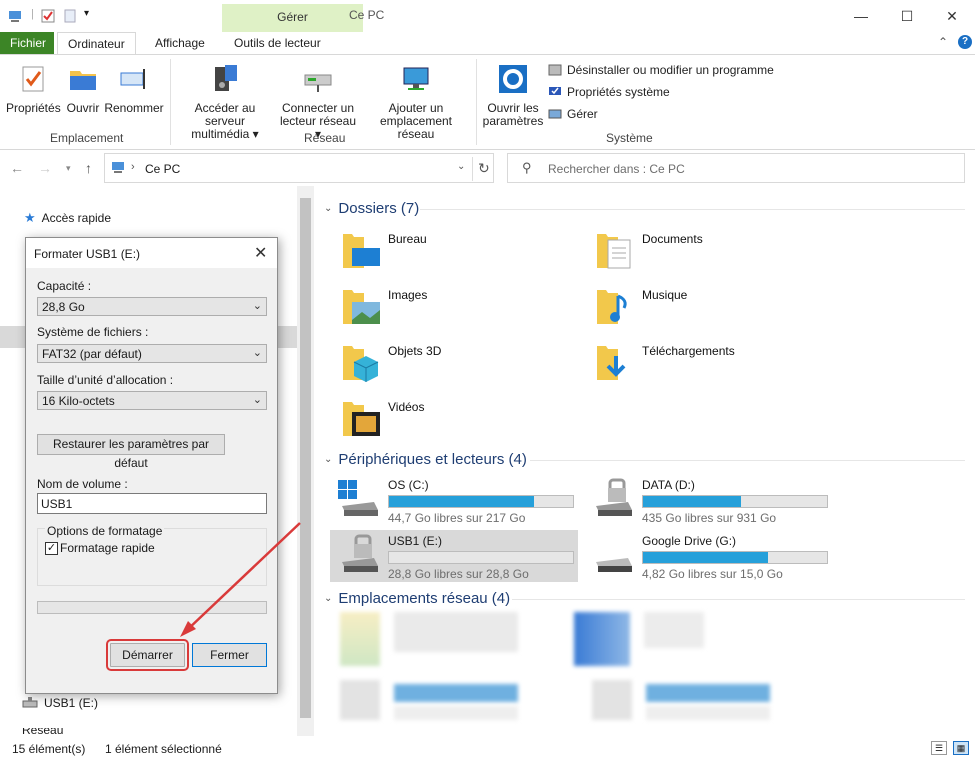 Image resolution: width=975 pixels, height=762 pixels. I want to click on nom-volume-label: Nom de volume :, so click(82, 484).